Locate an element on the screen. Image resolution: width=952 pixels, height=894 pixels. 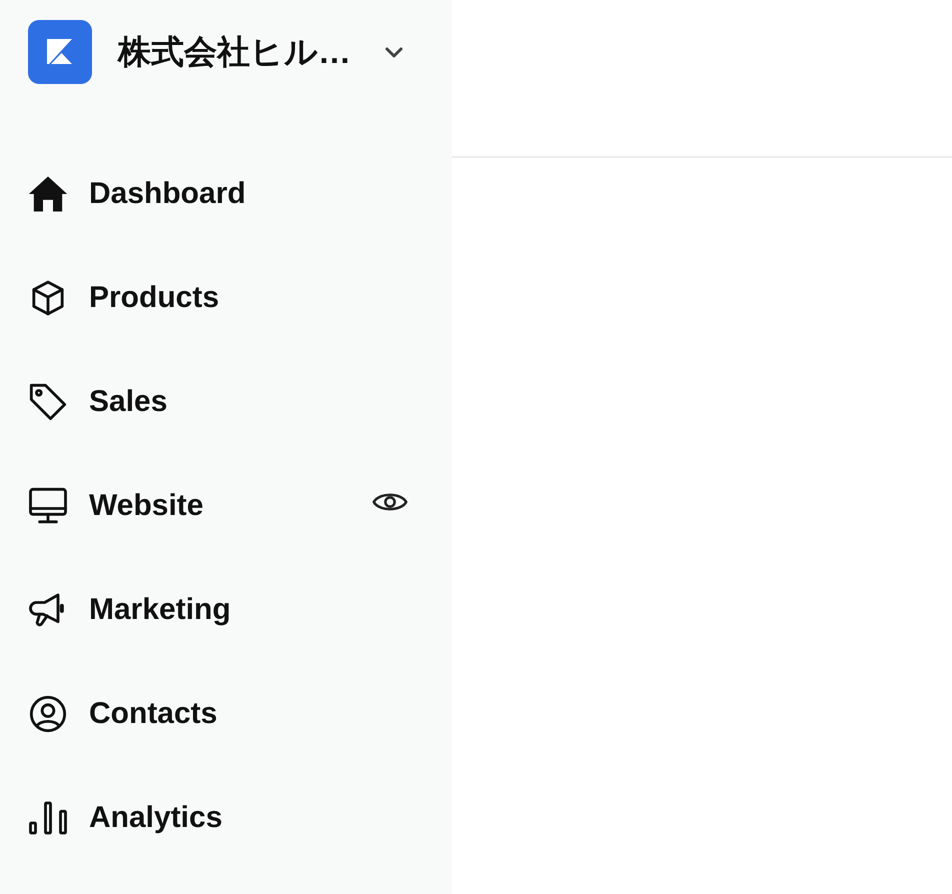
nav-item: Analytics is located at coordinates (226, 818).